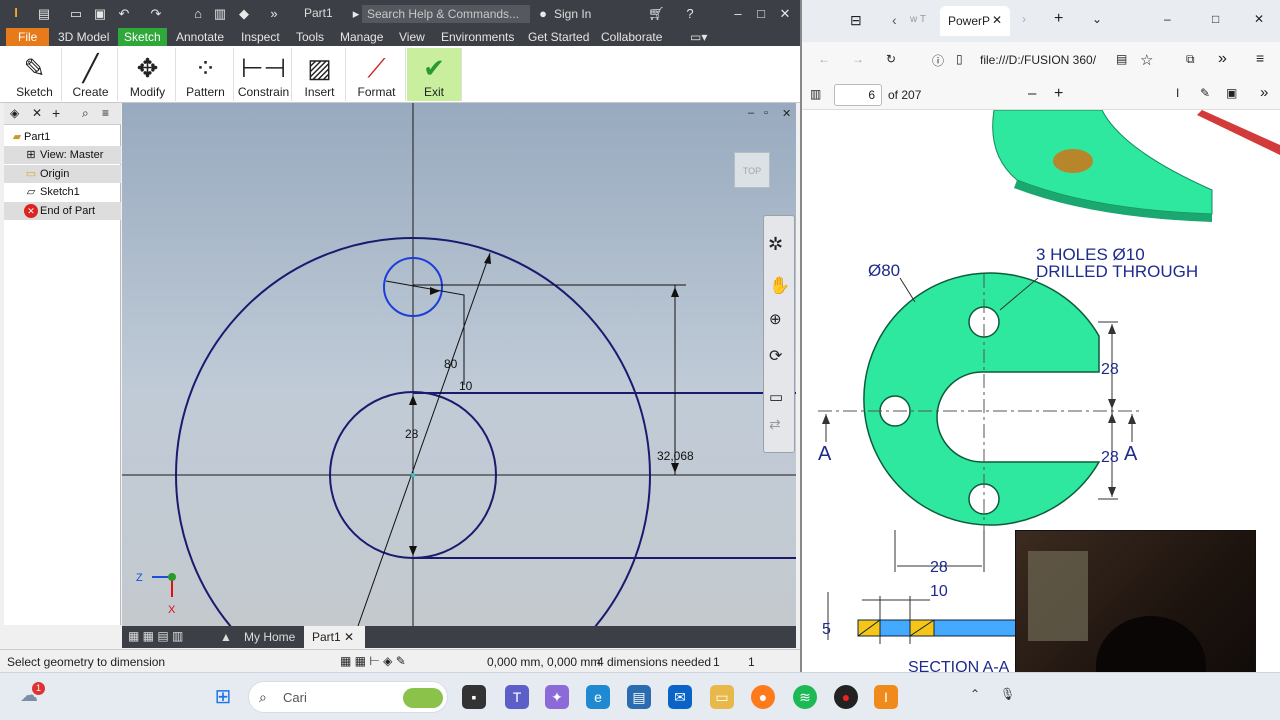  What do you see at coordinates (886, 697) in the screenshot?
I see `inventor-taskbar-icon: I` at bounding box center [886, 697].